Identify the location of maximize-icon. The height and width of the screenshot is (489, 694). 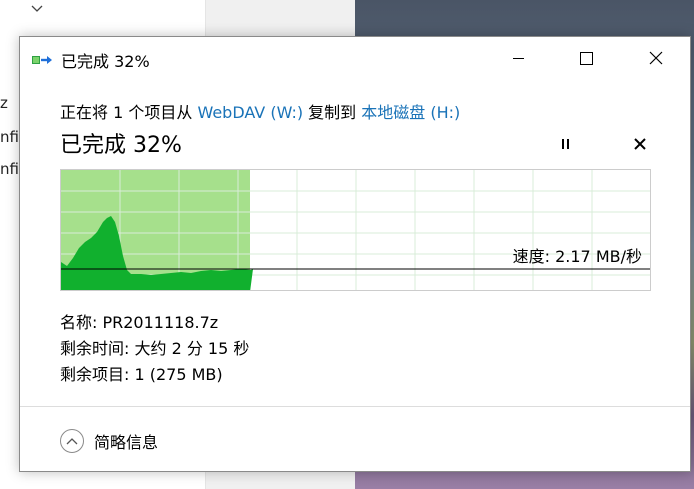
(586, 58).